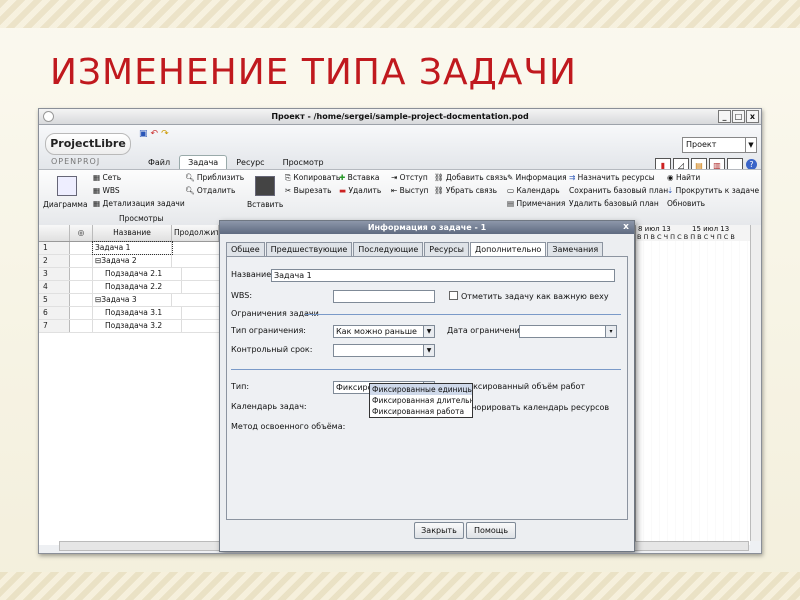 This screenshot has height=600, width=800. Describe the element at coordinates (529, 296) in the screenshot. I see `milestone-checkbox: Отметить задачу как важную веху` at that location.